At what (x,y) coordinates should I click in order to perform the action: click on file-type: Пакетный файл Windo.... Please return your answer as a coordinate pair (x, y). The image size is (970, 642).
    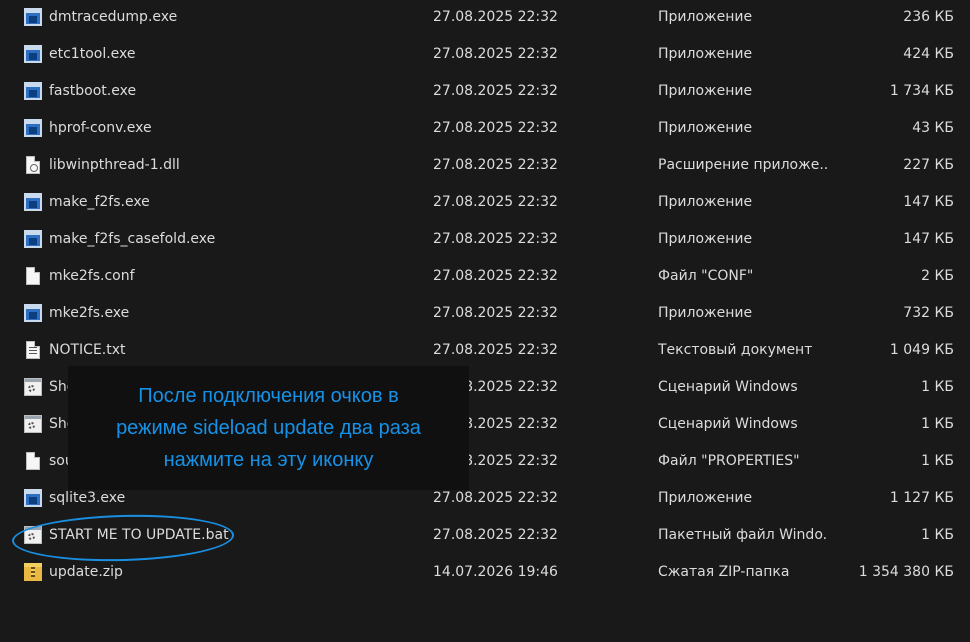
    Looking at the image, I should click on (743, 535).